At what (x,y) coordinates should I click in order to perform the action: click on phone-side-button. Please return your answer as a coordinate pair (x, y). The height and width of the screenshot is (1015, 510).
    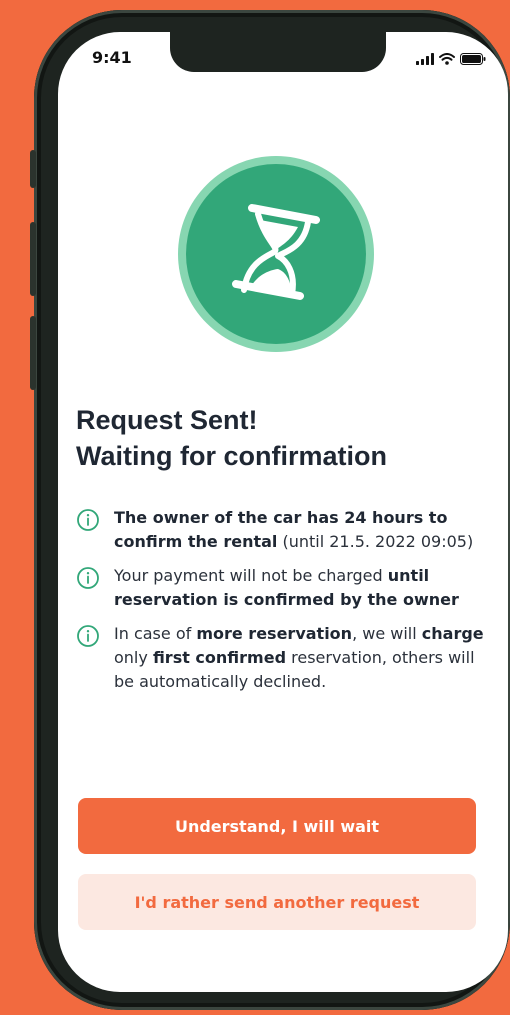
    Looking at the image, I should click on (33, 169).